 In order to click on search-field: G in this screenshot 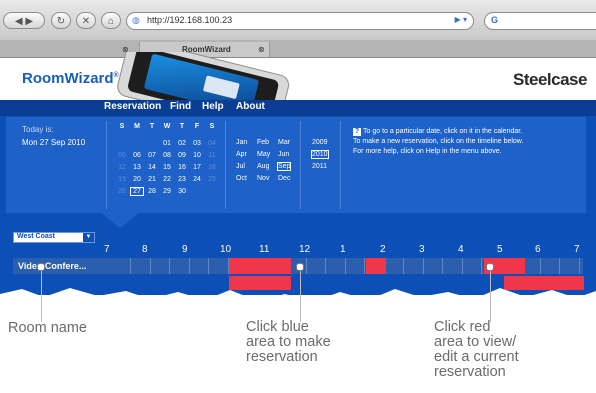, I will do `click(540, 21)`.